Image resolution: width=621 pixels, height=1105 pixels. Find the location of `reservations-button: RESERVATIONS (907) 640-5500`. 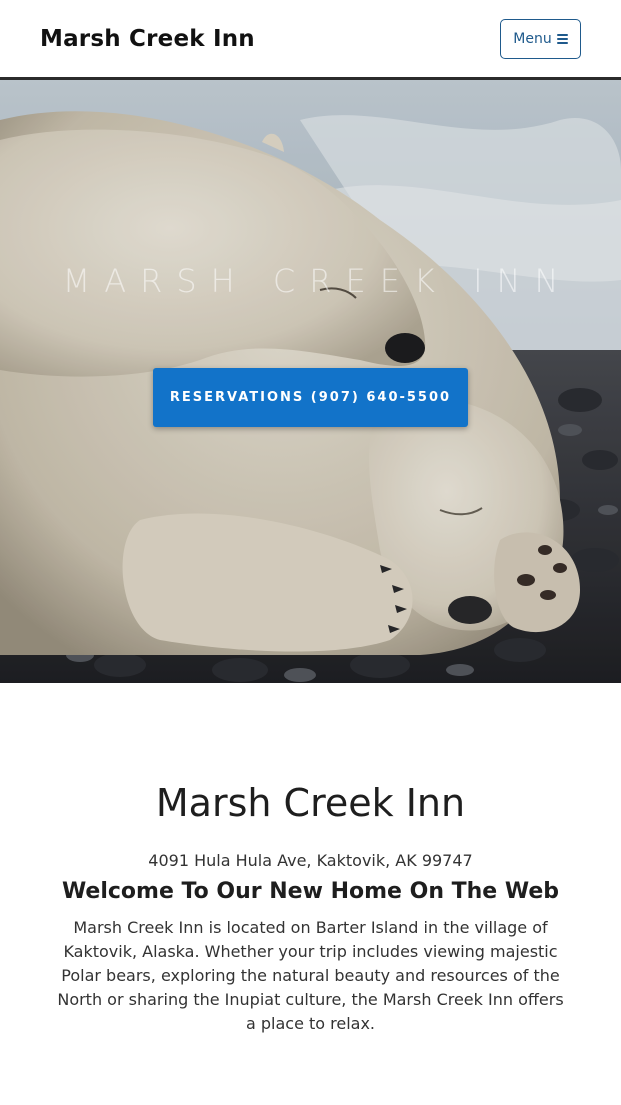

reservations-button: RESERVATIONS (907) 640-5500 is located at coordinates (310, 397).